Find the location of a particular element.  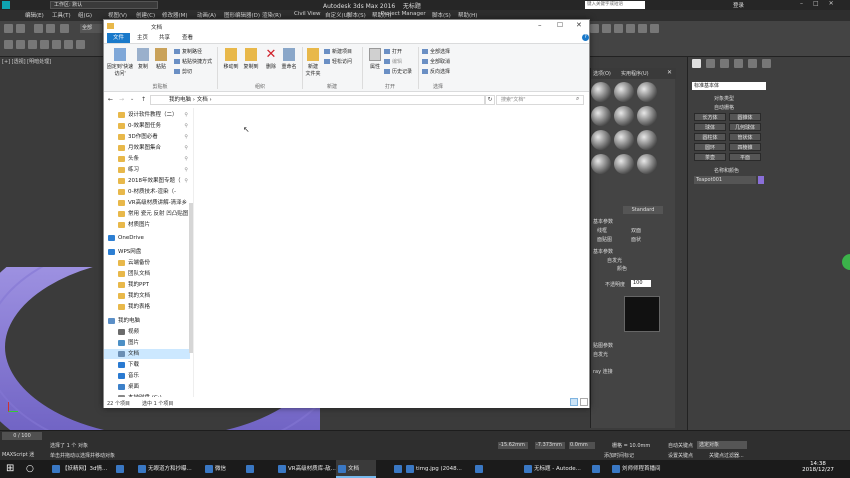

nav-item: 我的表格 is located at coordinates (147, 307).